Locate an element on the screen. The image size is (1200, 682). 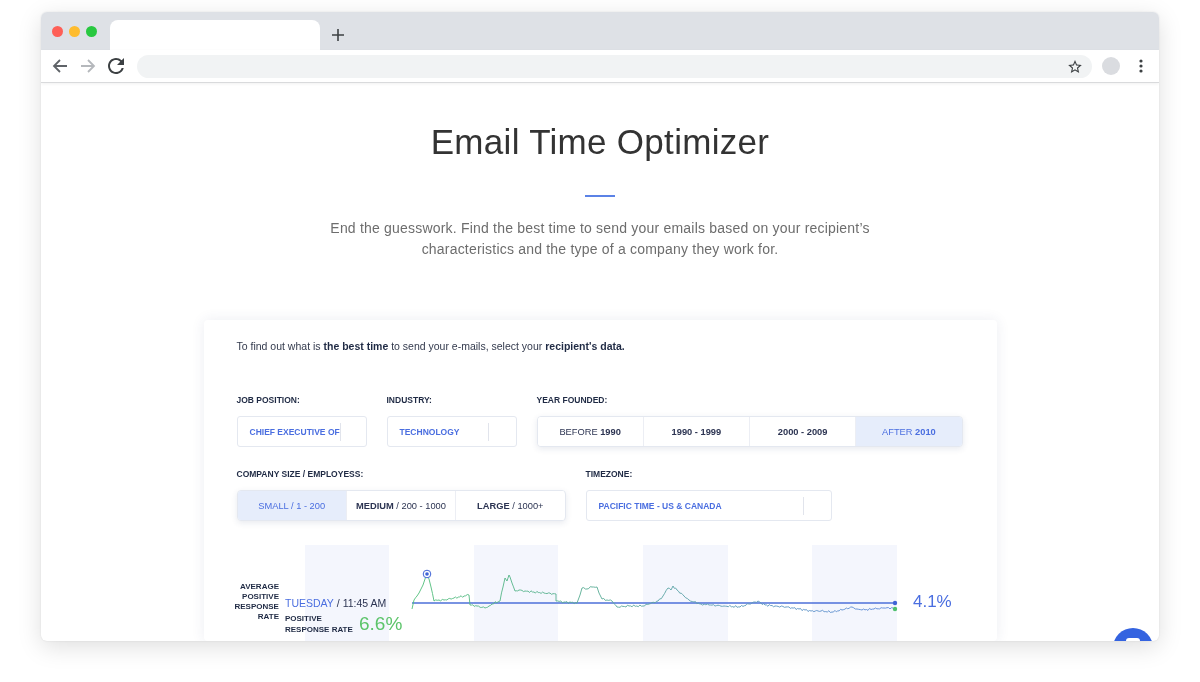
field-label: YEAR FOUNDED: is located at coordinates (572, 400).